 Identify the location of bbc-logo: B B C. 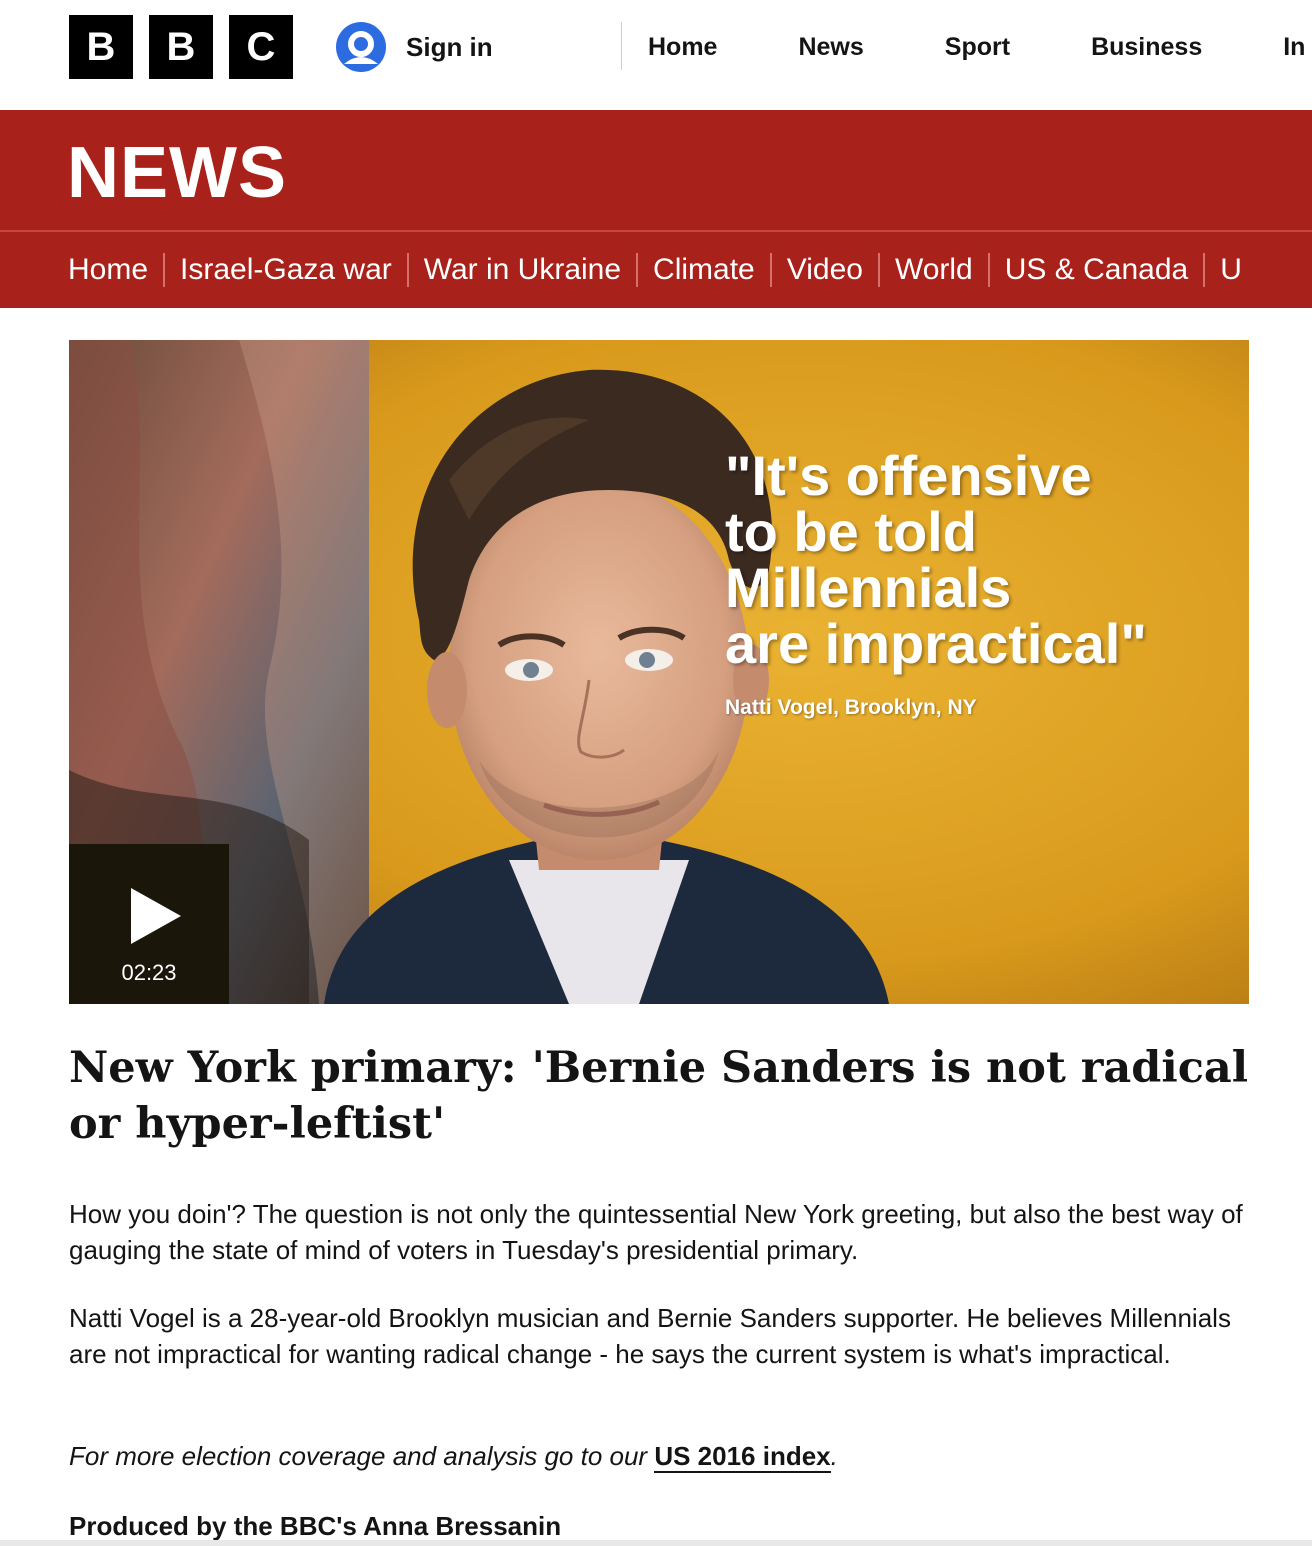
(181, 47).